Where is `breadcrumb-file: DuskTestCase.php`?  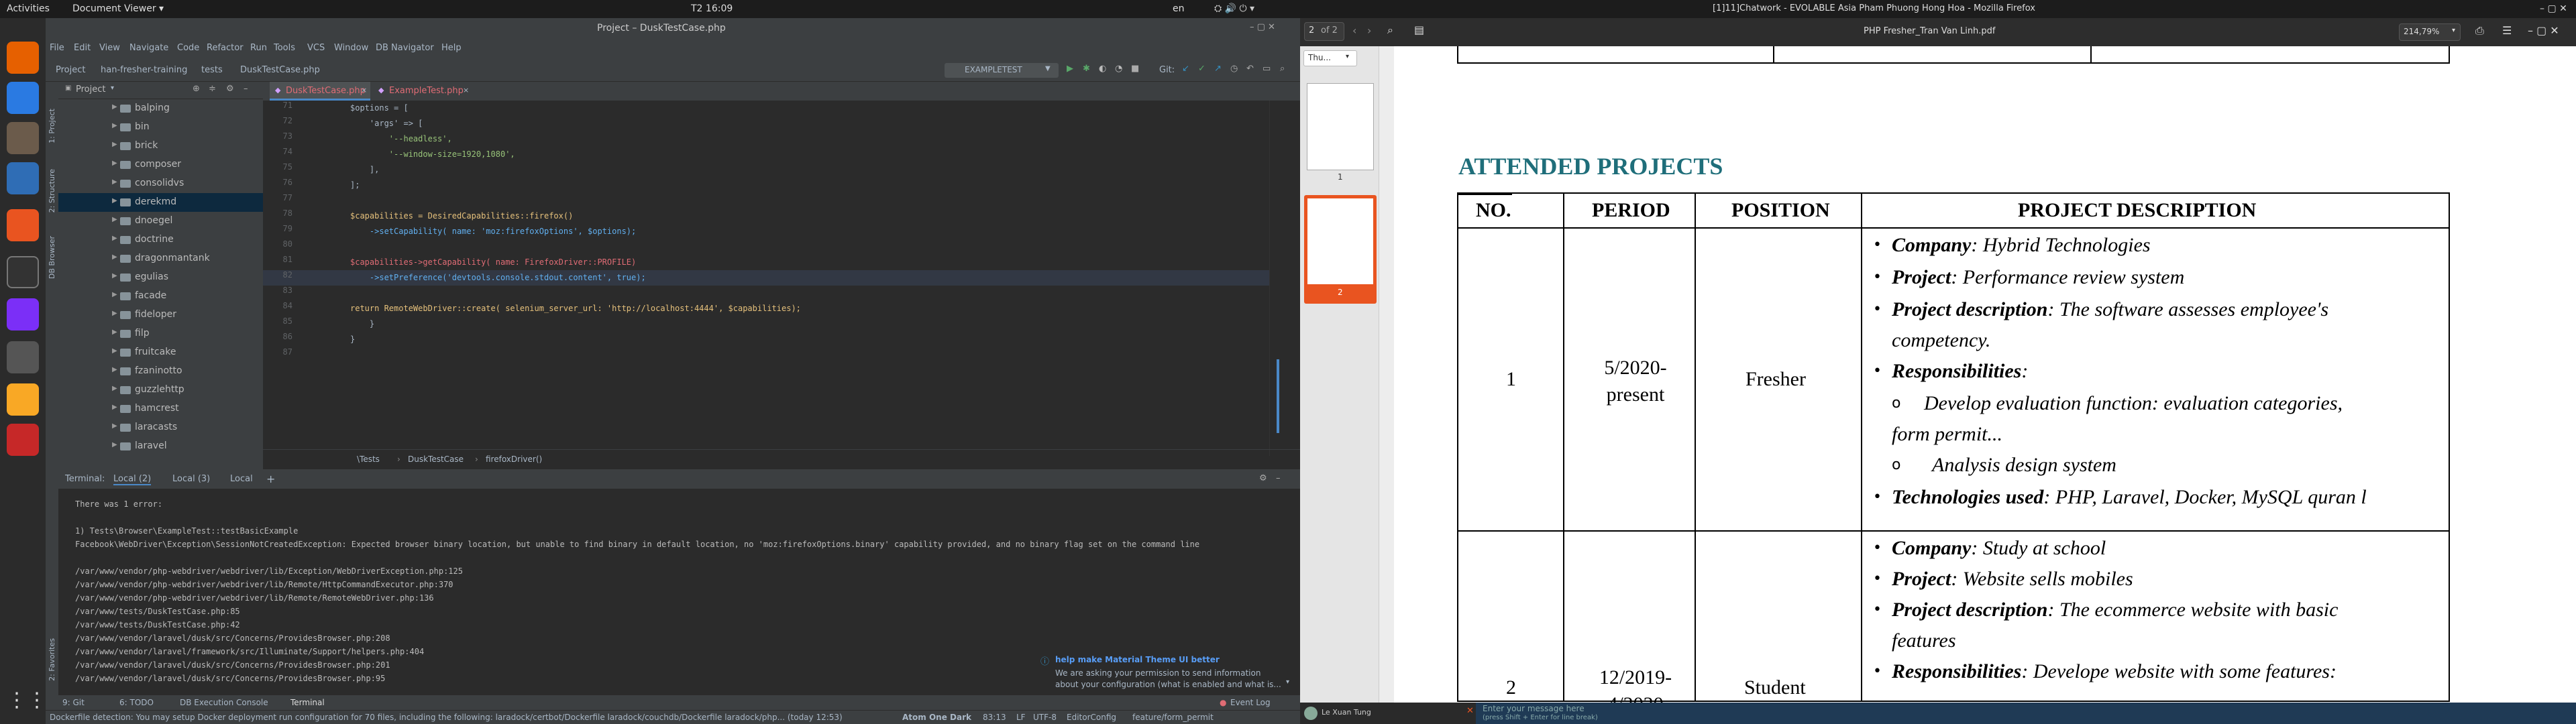 breadcrumb-file: DuskTestCase.php is located at coordinates (280, 70).